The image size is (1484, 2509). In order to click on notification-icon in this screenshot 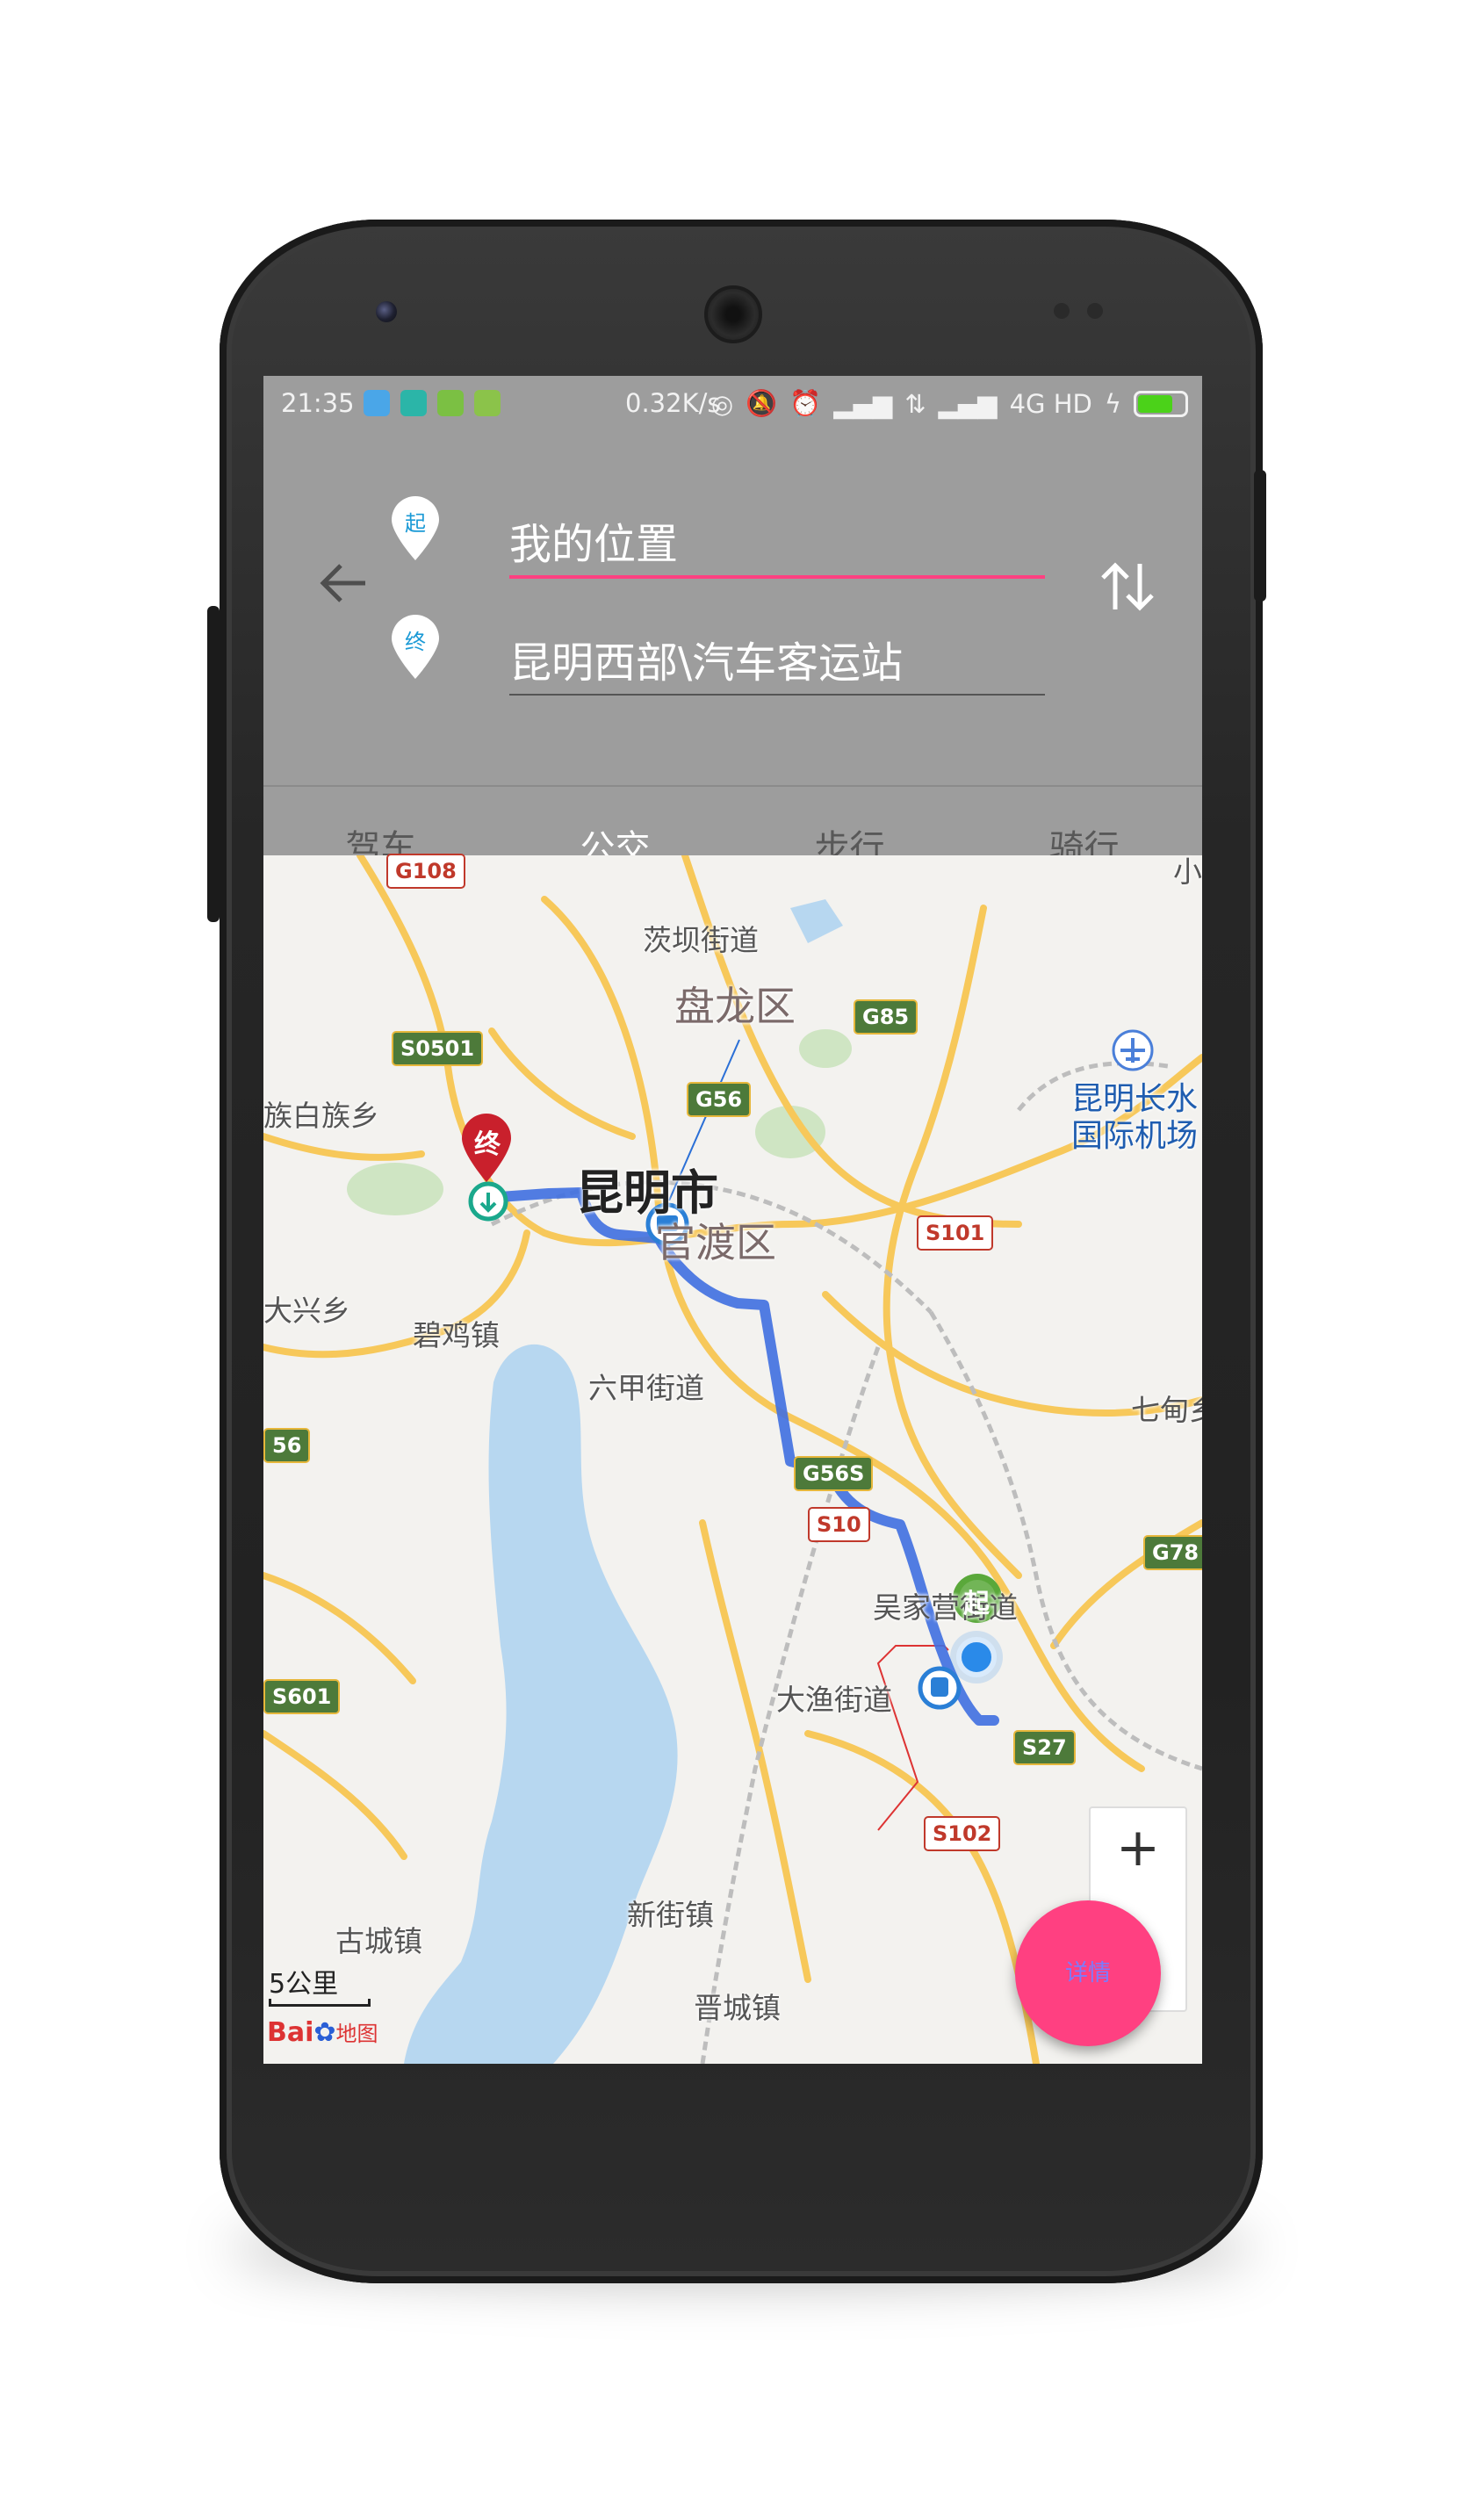, I will do `click(413, 403)`.